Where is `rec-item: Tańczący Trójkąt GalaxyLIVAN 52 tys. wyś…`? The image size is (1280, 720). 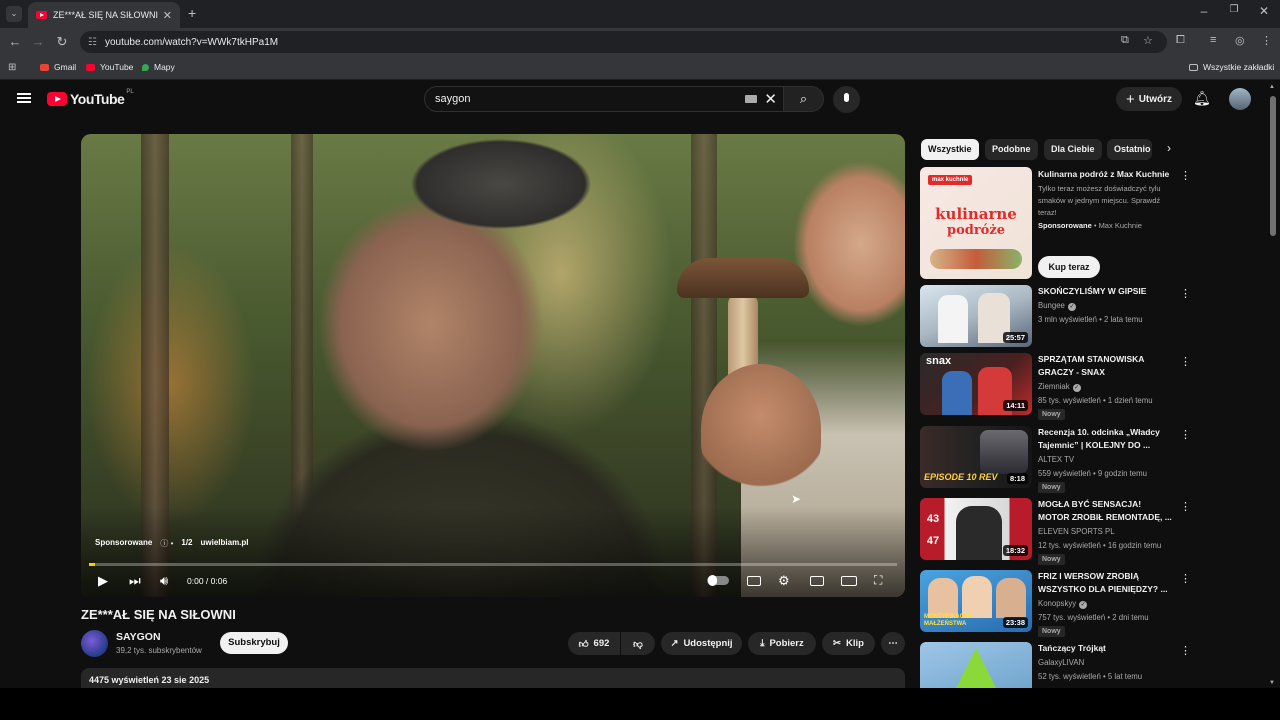
rec-item: Tańczący Trójkąt GalaxyLIVAN 52 tys. wyś… is located at coordinates (1092, 665).